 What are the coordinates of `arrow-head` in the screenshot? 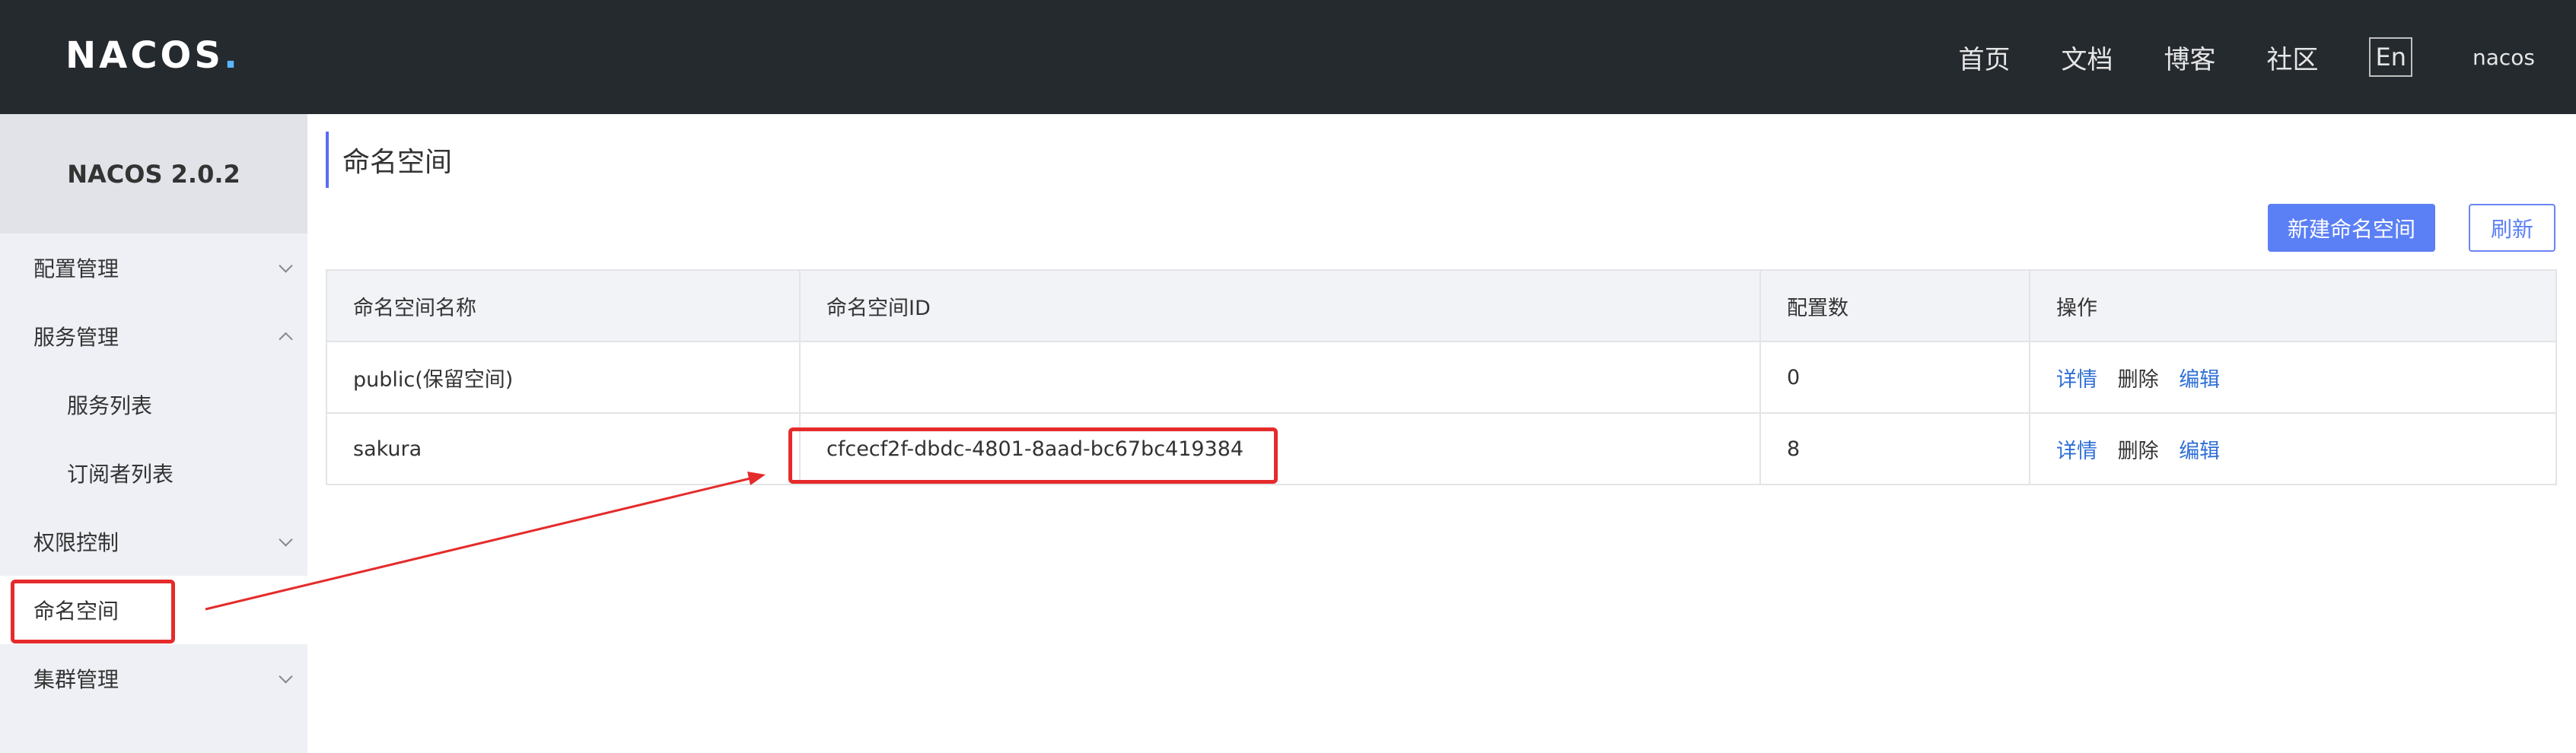 It's located at (756, 478).